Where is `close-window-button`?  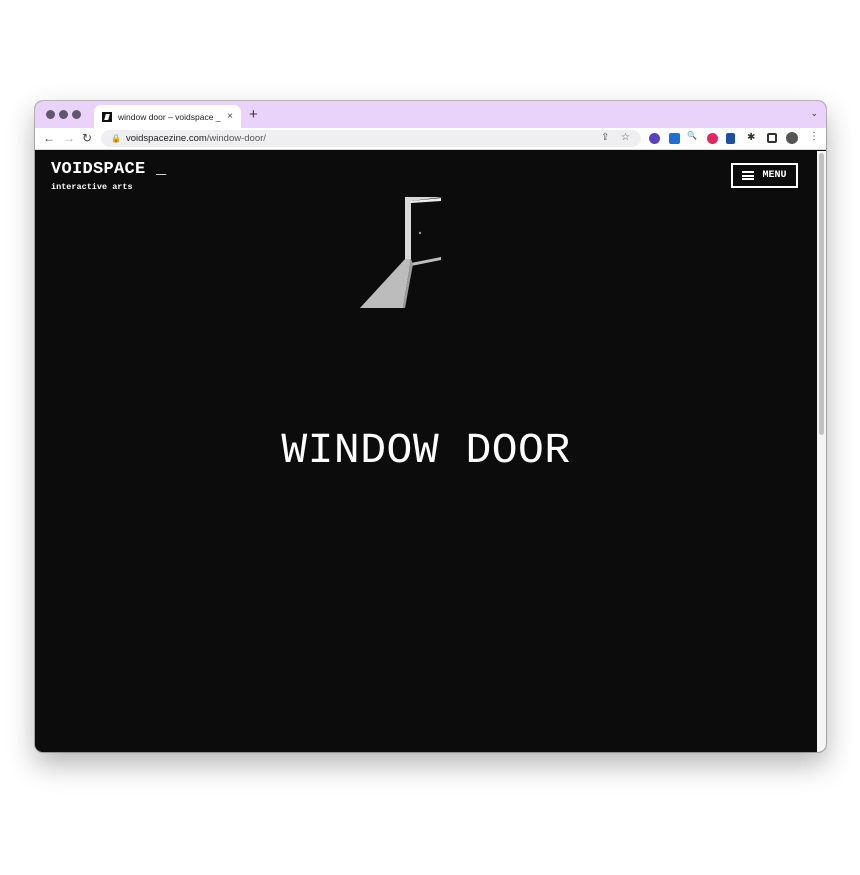 close-window-button is located at coordinates (50, 114).